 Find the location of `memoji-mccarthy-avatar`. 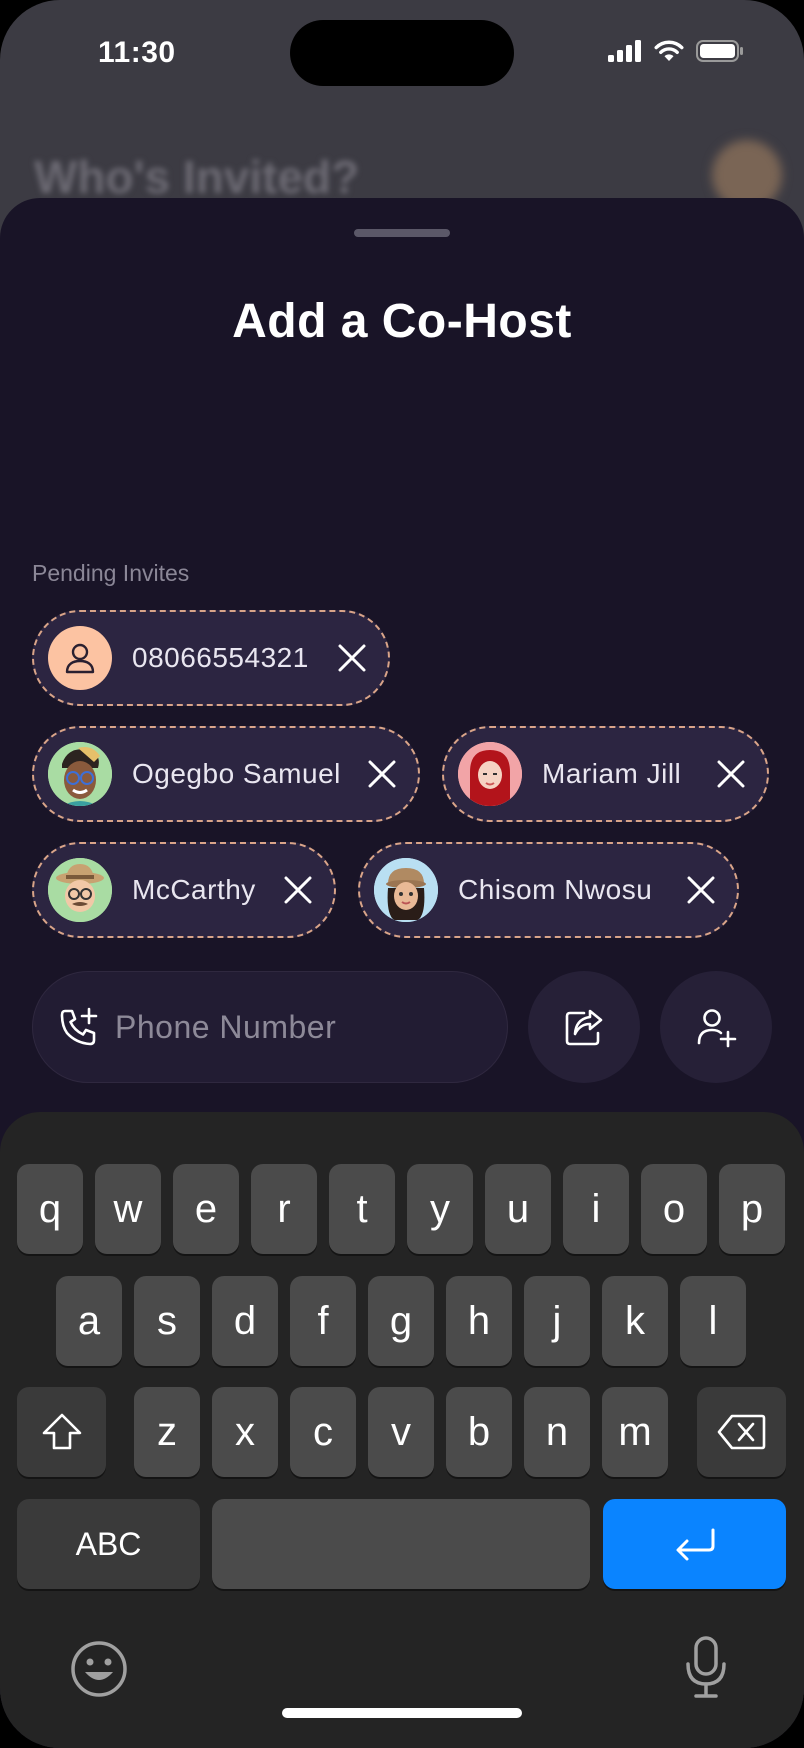

memoji-mccarthy-avatar is located at coordinates (80, 890).